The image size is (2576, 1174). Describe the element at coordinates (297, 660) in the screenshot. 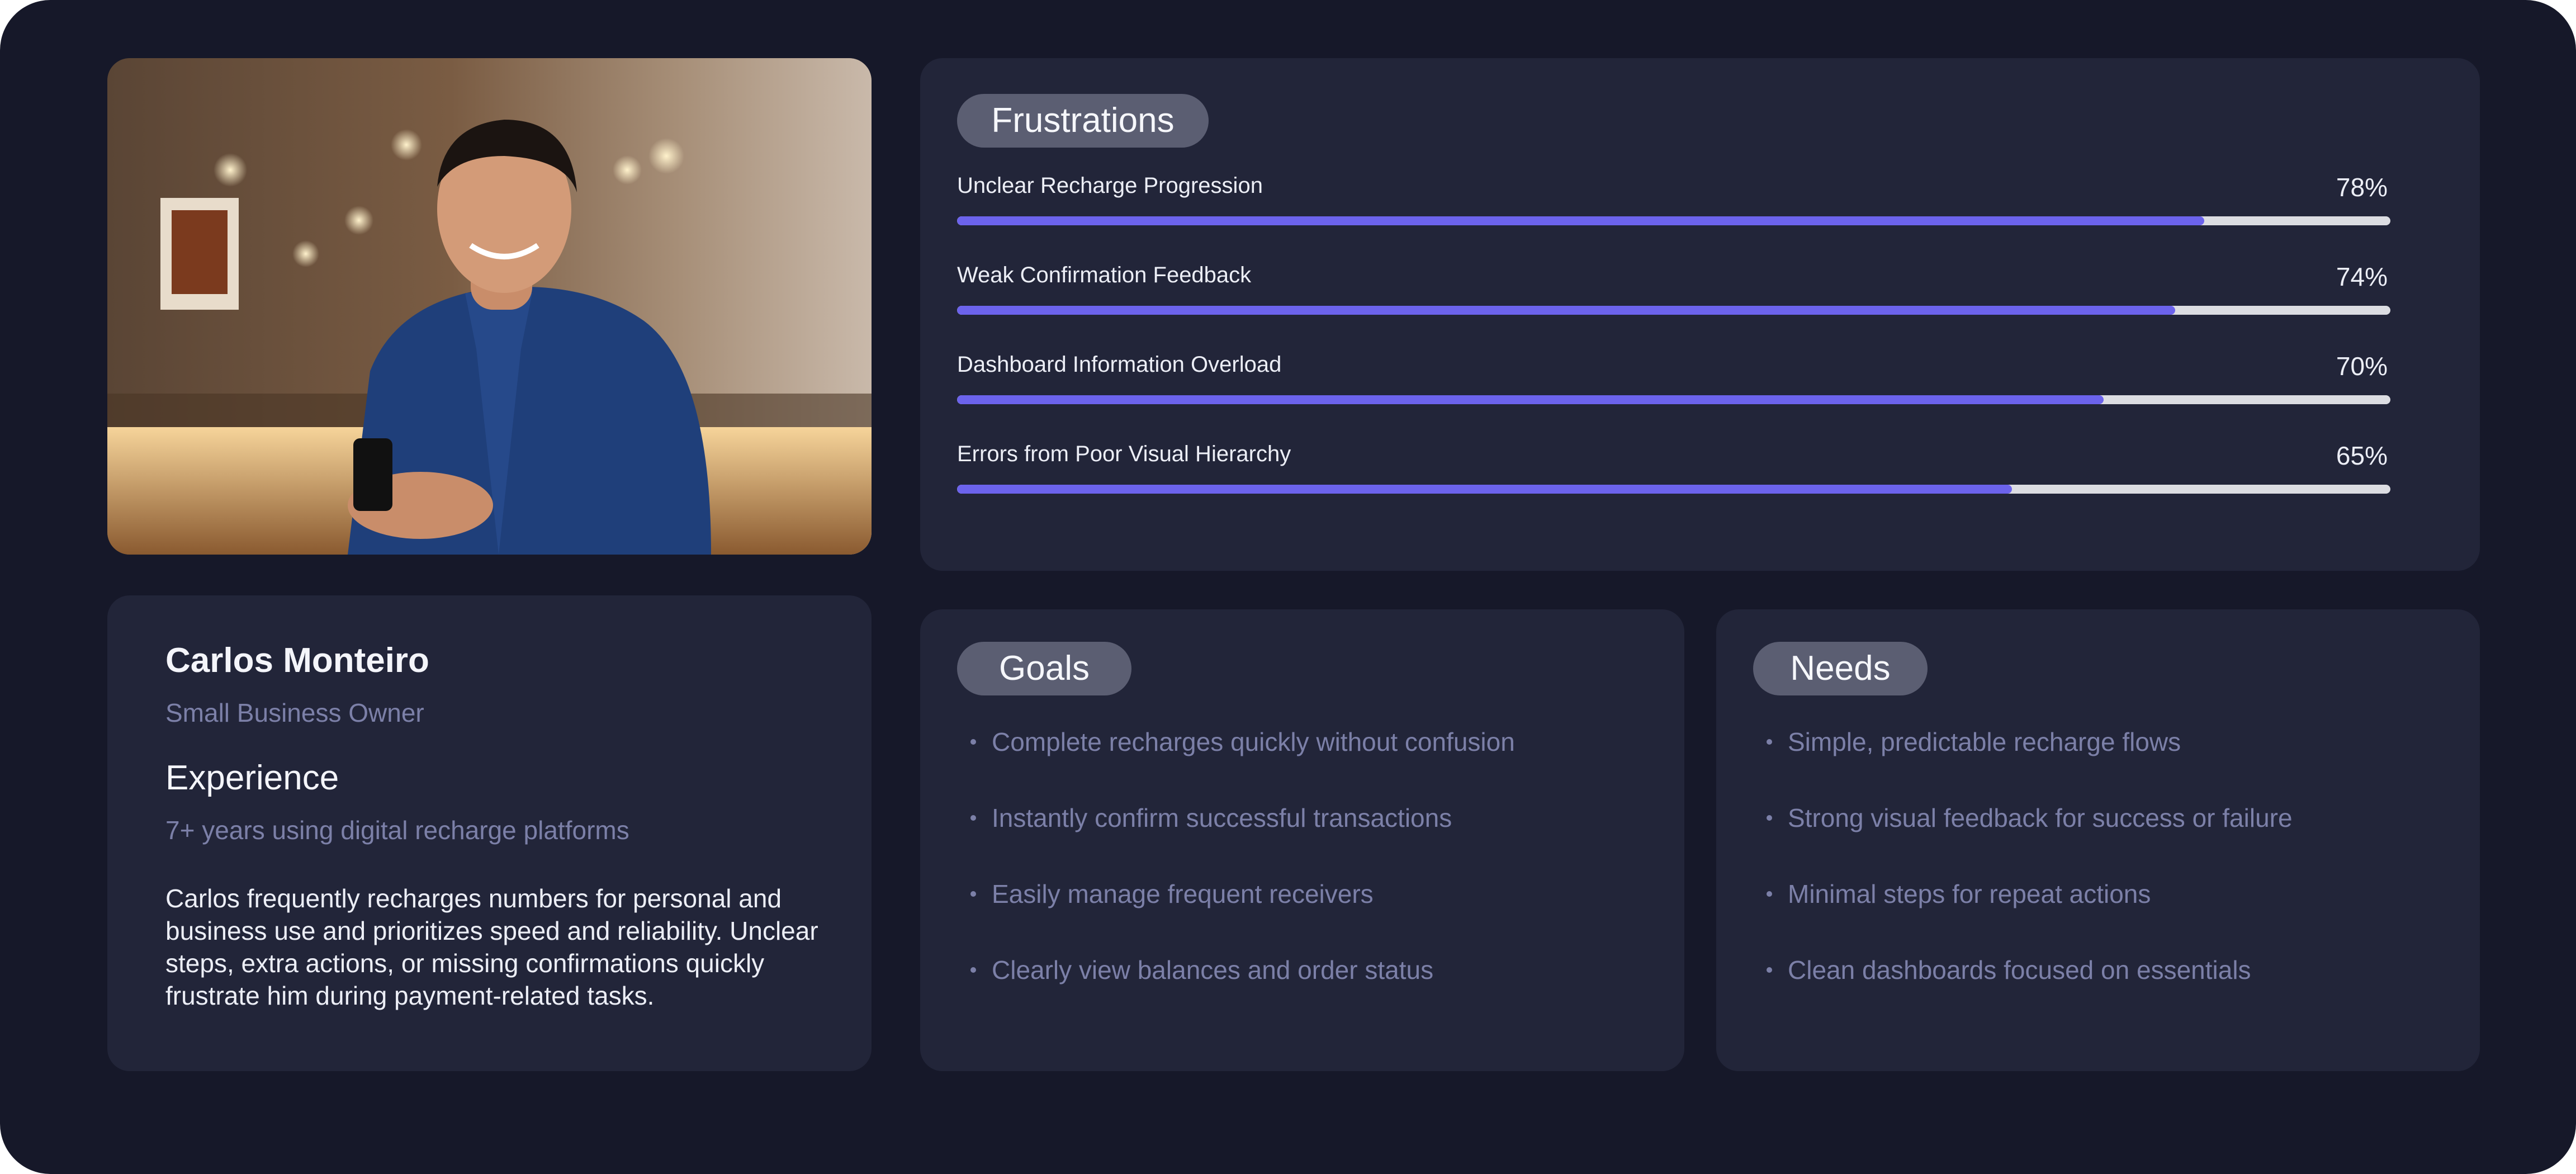

I see `persona-name: Carlos Monteiro` at that location.